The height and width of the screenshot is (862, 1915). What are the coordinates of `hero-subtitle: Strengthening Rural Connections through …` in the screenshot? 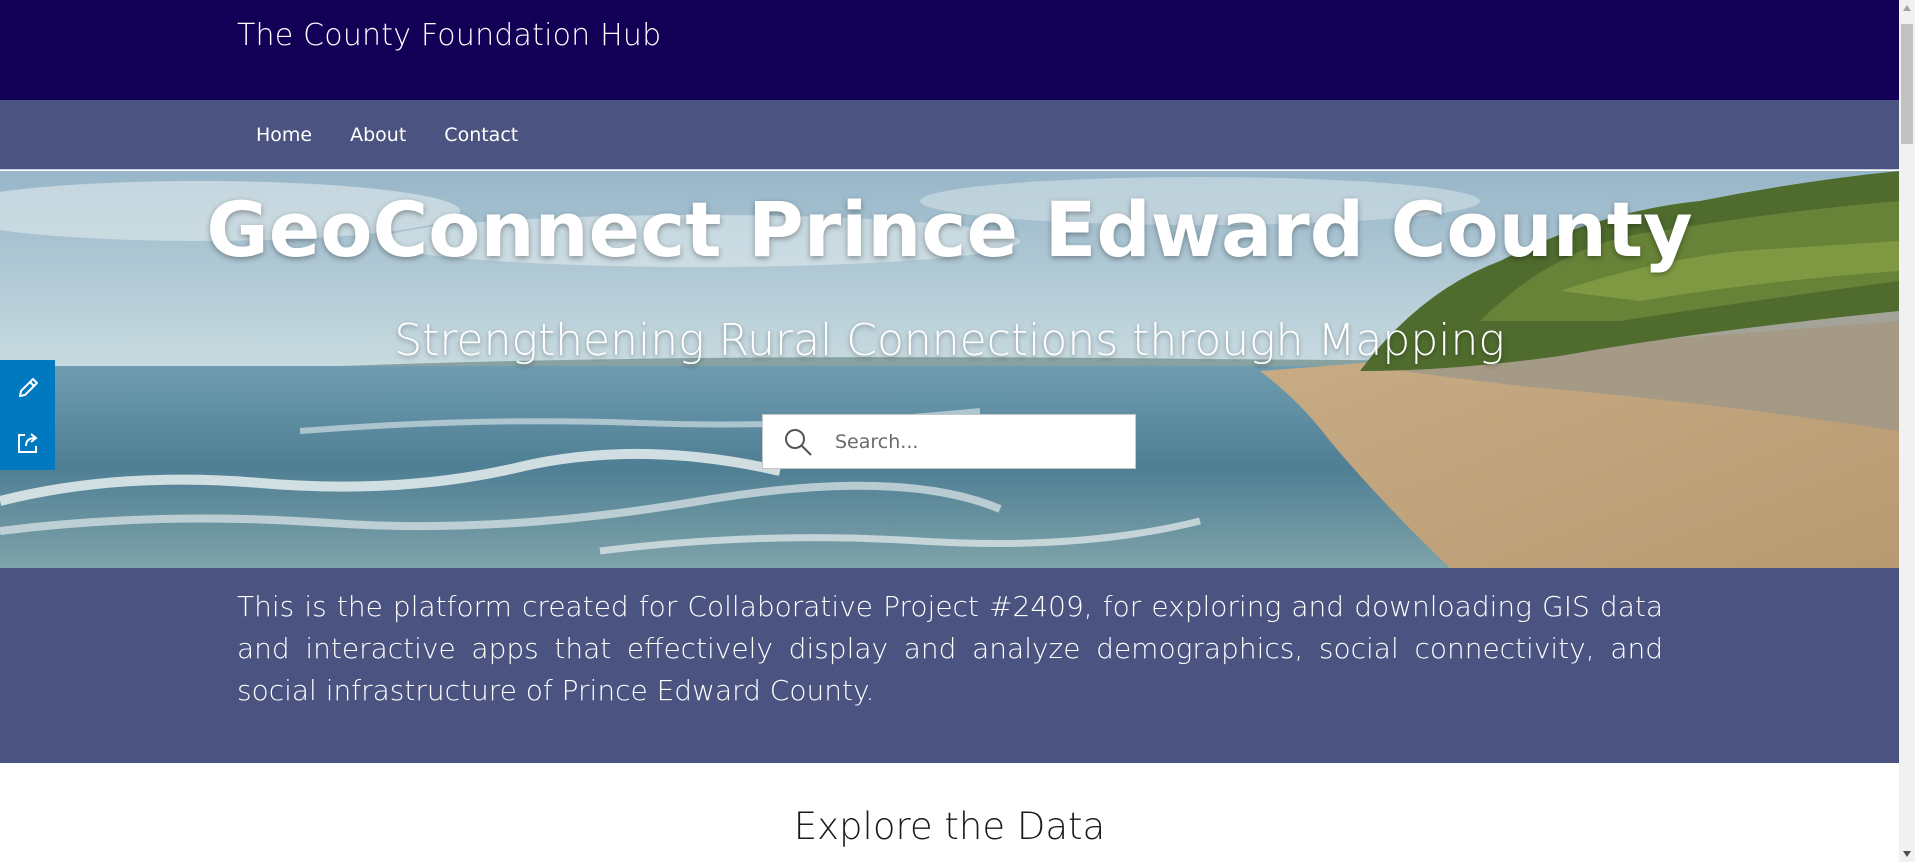 It's located at (949, 340).